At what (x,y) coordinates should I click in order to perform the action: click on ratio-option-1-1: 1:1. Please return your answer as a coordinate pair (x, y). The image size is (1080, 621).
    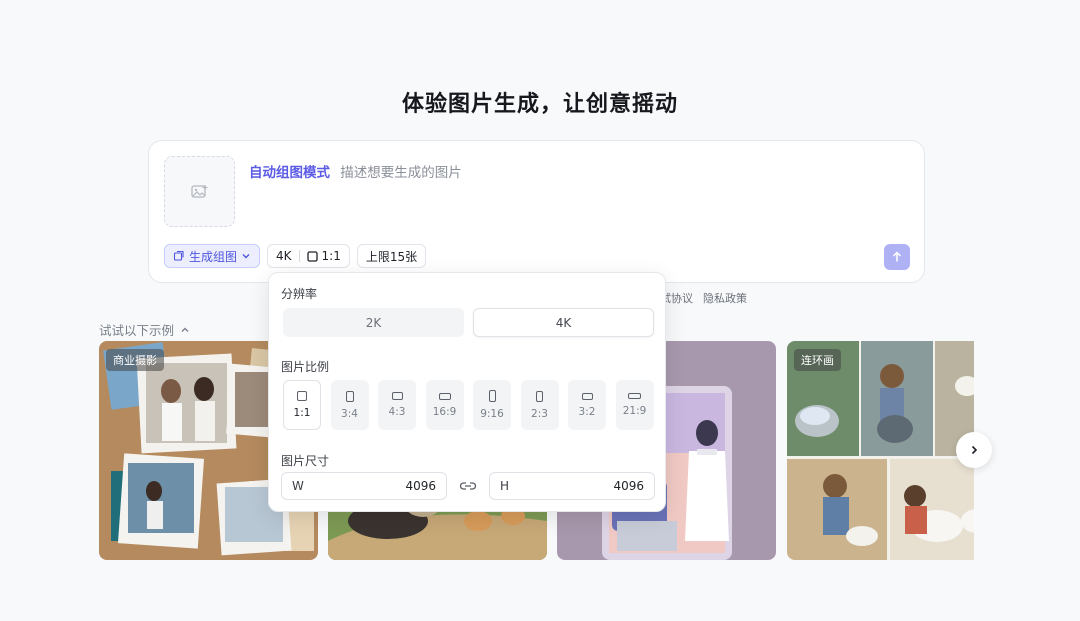
    Looking at the image, I should click on (302, 405).